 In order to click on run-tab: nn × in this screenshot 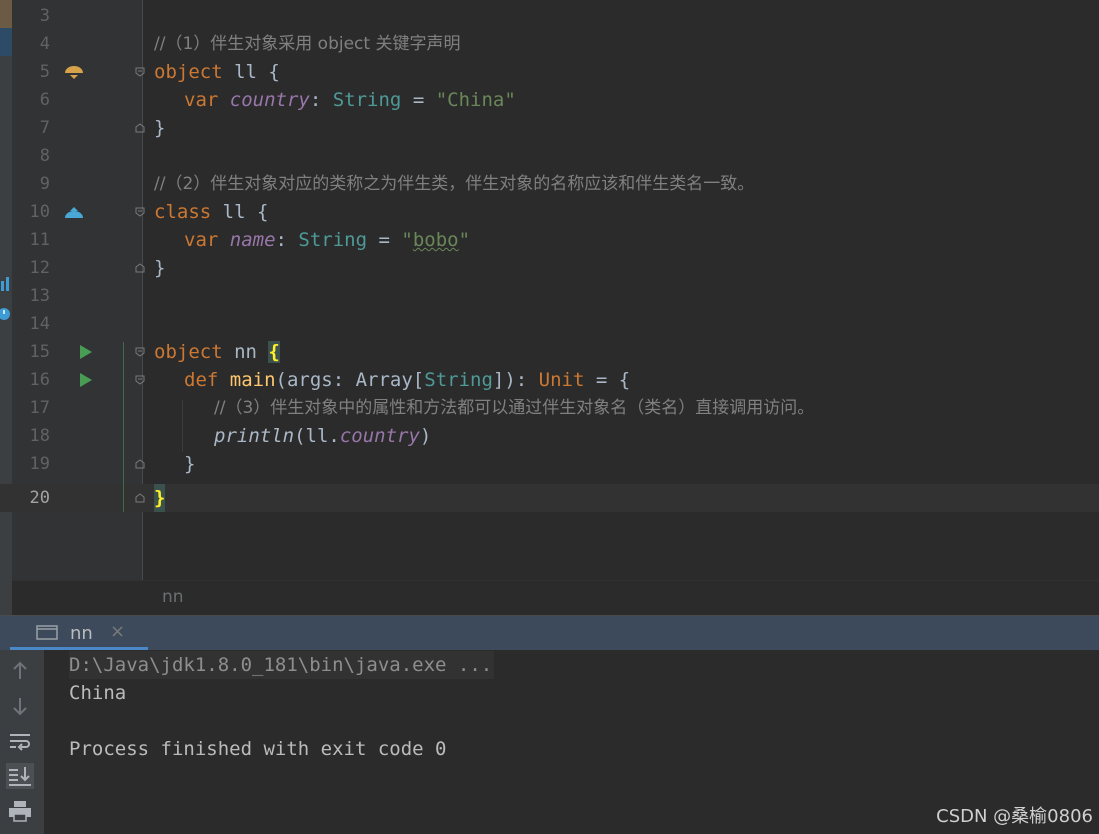, I will do `click(79, 633)`.